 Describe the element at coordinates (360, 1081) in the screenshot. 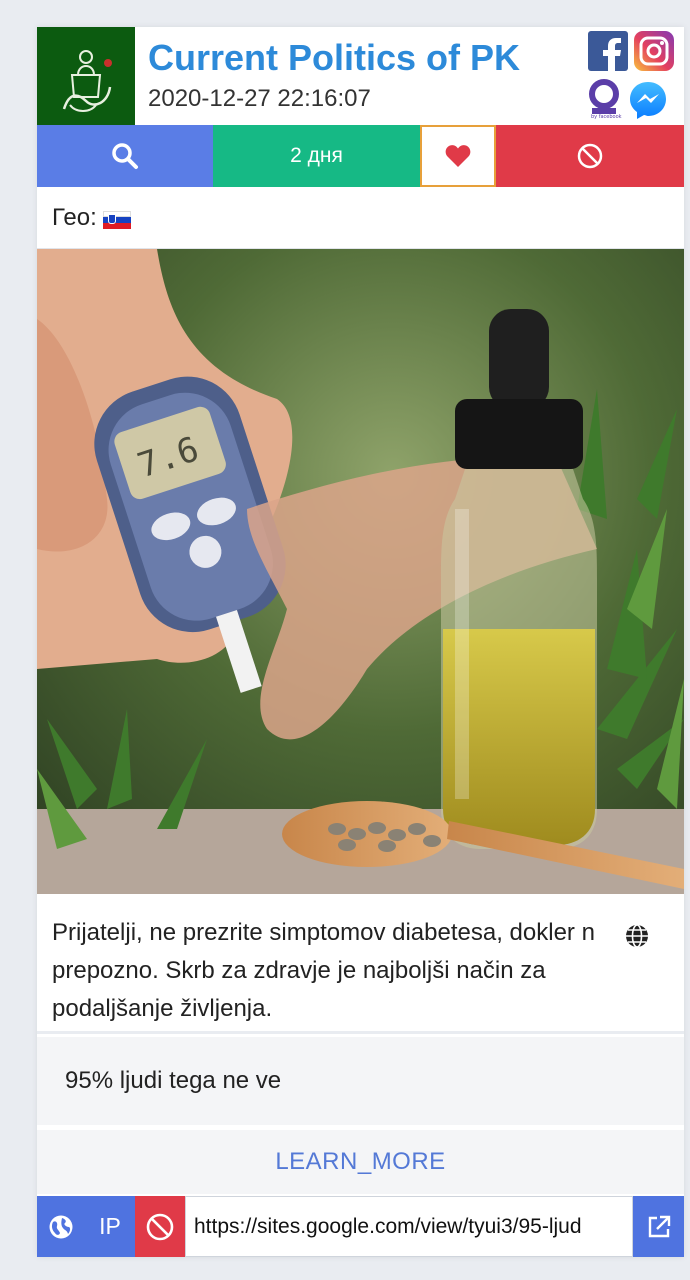

I see `ad-headline: 95% ljudi tega ne ve` at that location.